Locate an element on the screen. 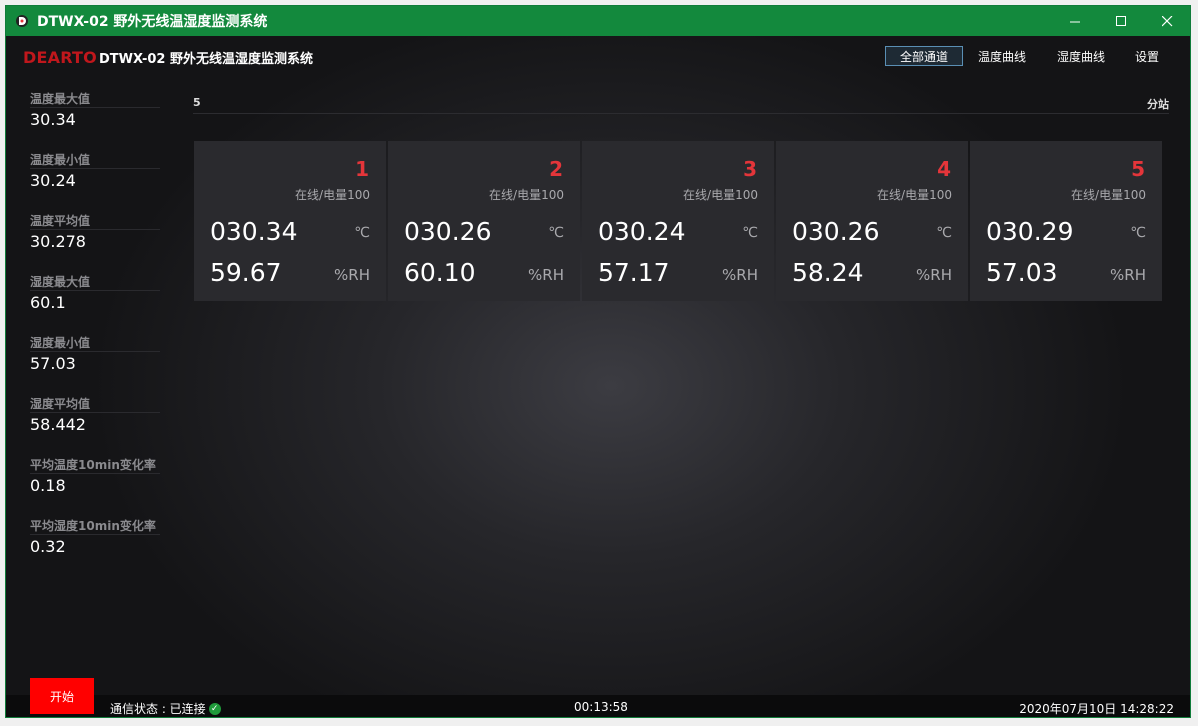 This screenshot has width=1198, height=726. brand-logo: DEARTO is located at coordinates (60, 57).